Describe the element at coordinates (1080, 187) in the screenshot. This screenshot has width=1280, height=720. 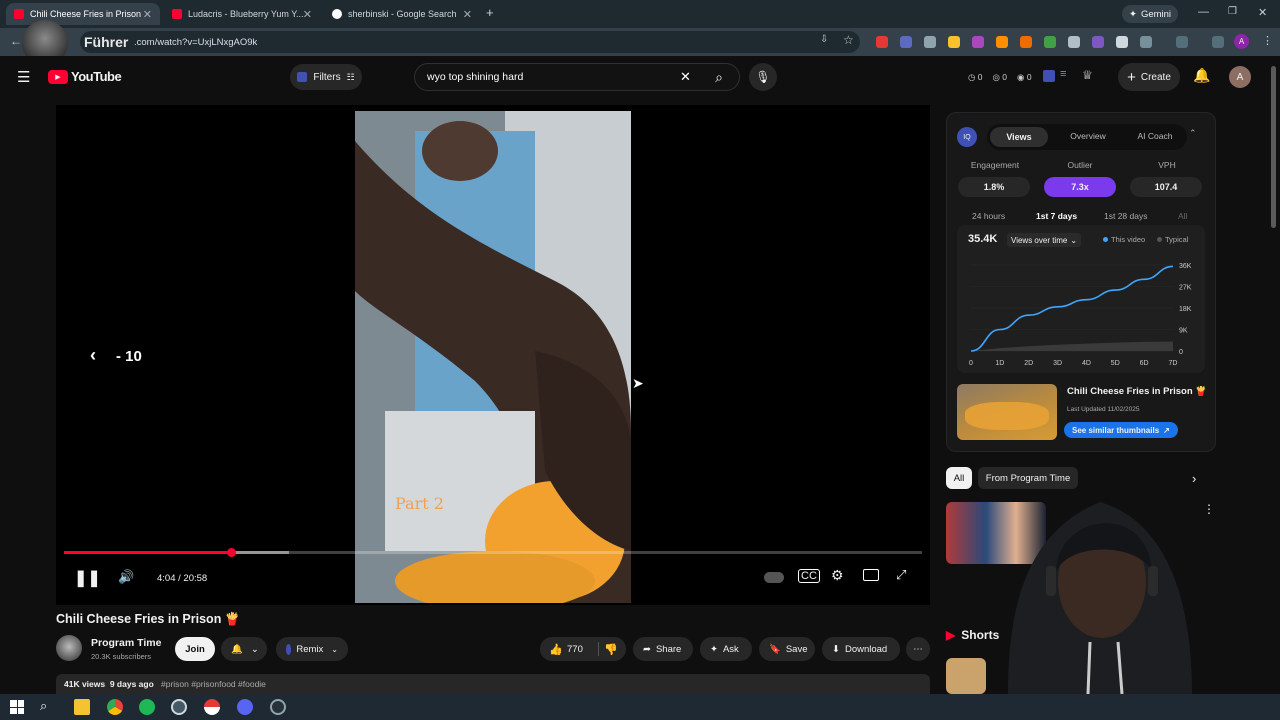
I see `metric-outlier: 7.3x` at that location.